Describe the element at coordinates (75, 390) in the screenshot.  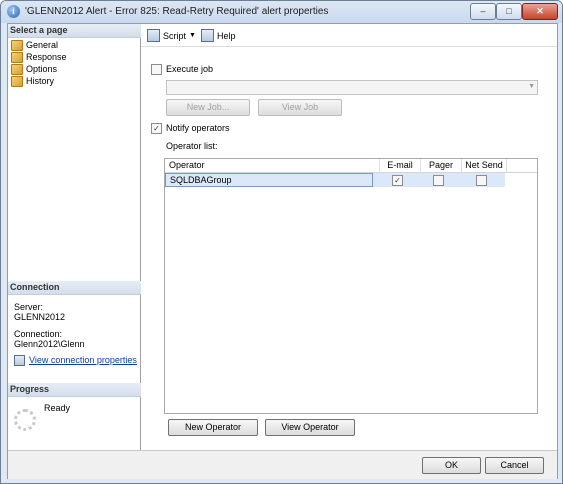
I see `progress-header: Progress` at that location.